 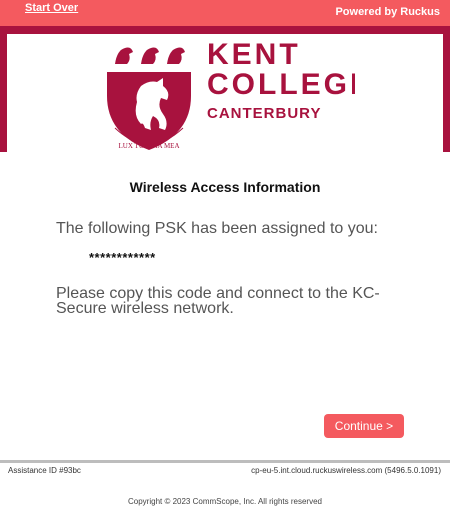 What do you see at coordinates (225, 461) in the screenshot?
I see `footer-divider` at bounding box center [225, 461].